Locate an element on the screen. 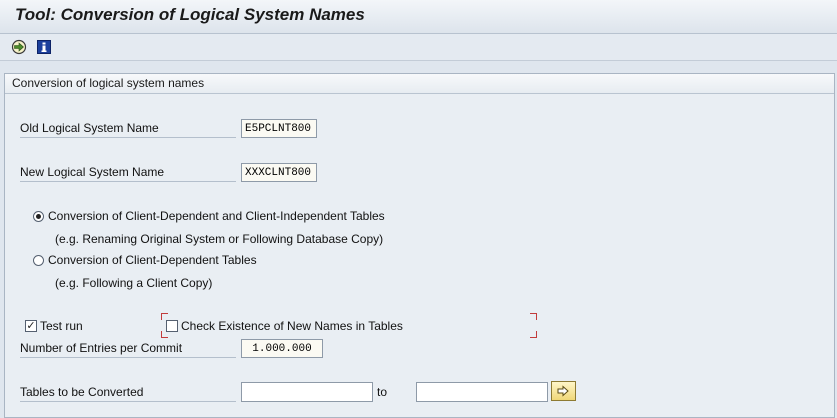 Image resolution: width=837 pixels, height=418 pixels. entries-per-commit-label: Number of Entries per Commit is located at coordinates (128, 349).